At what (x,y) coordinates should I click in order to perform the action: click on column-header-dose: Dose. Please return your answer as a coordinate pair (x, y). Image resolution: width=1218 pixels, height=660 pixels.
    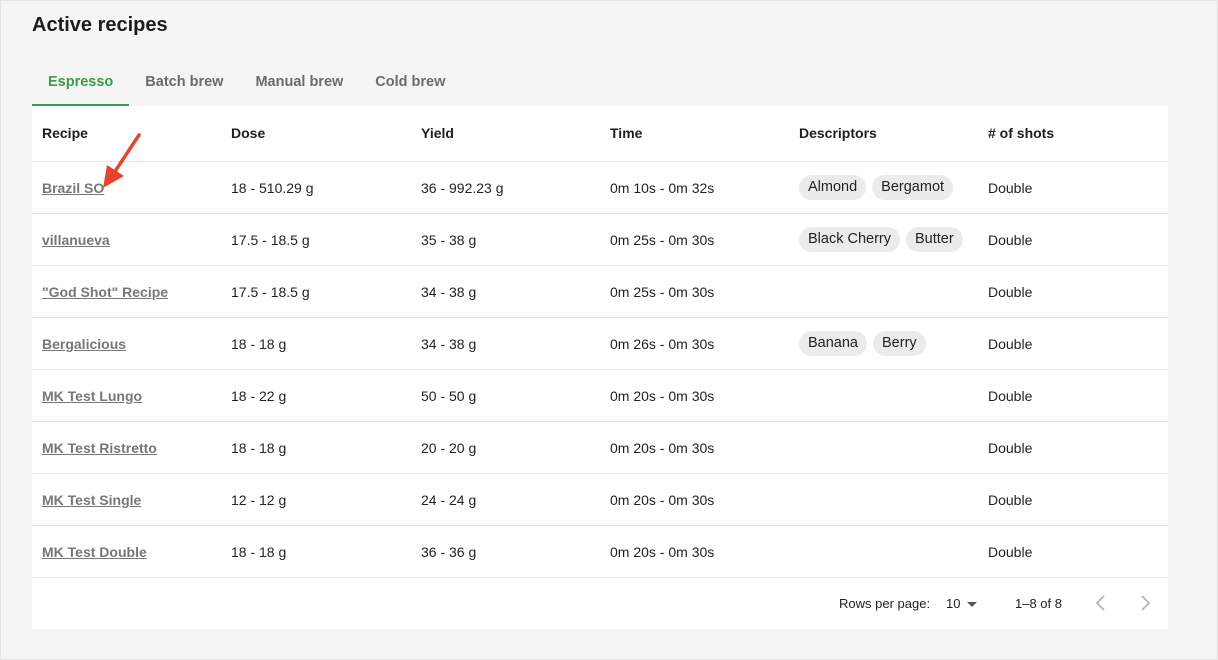
    Looking at the image, I should click on (248, 131).